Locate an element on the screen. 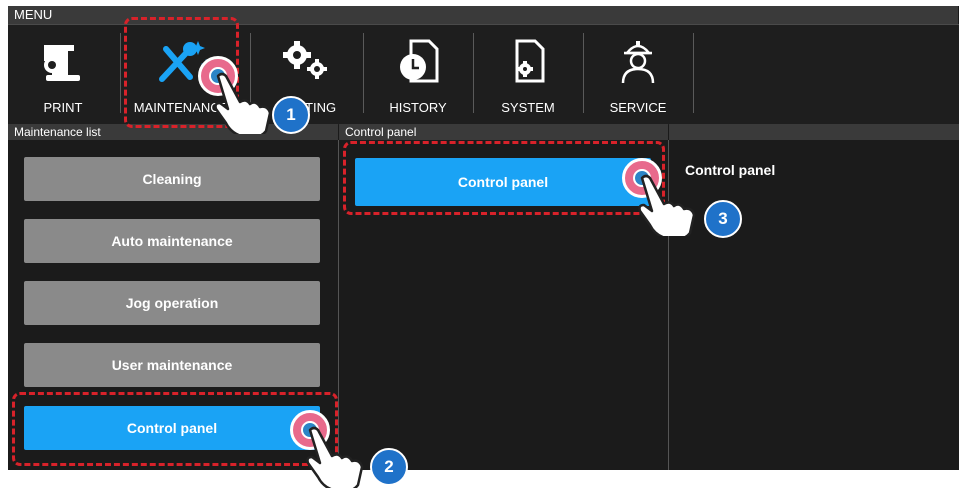 The height and width of the screenshot is (488, 959). toolbar-print-button: PRINT is located at coordinates (63, 76).